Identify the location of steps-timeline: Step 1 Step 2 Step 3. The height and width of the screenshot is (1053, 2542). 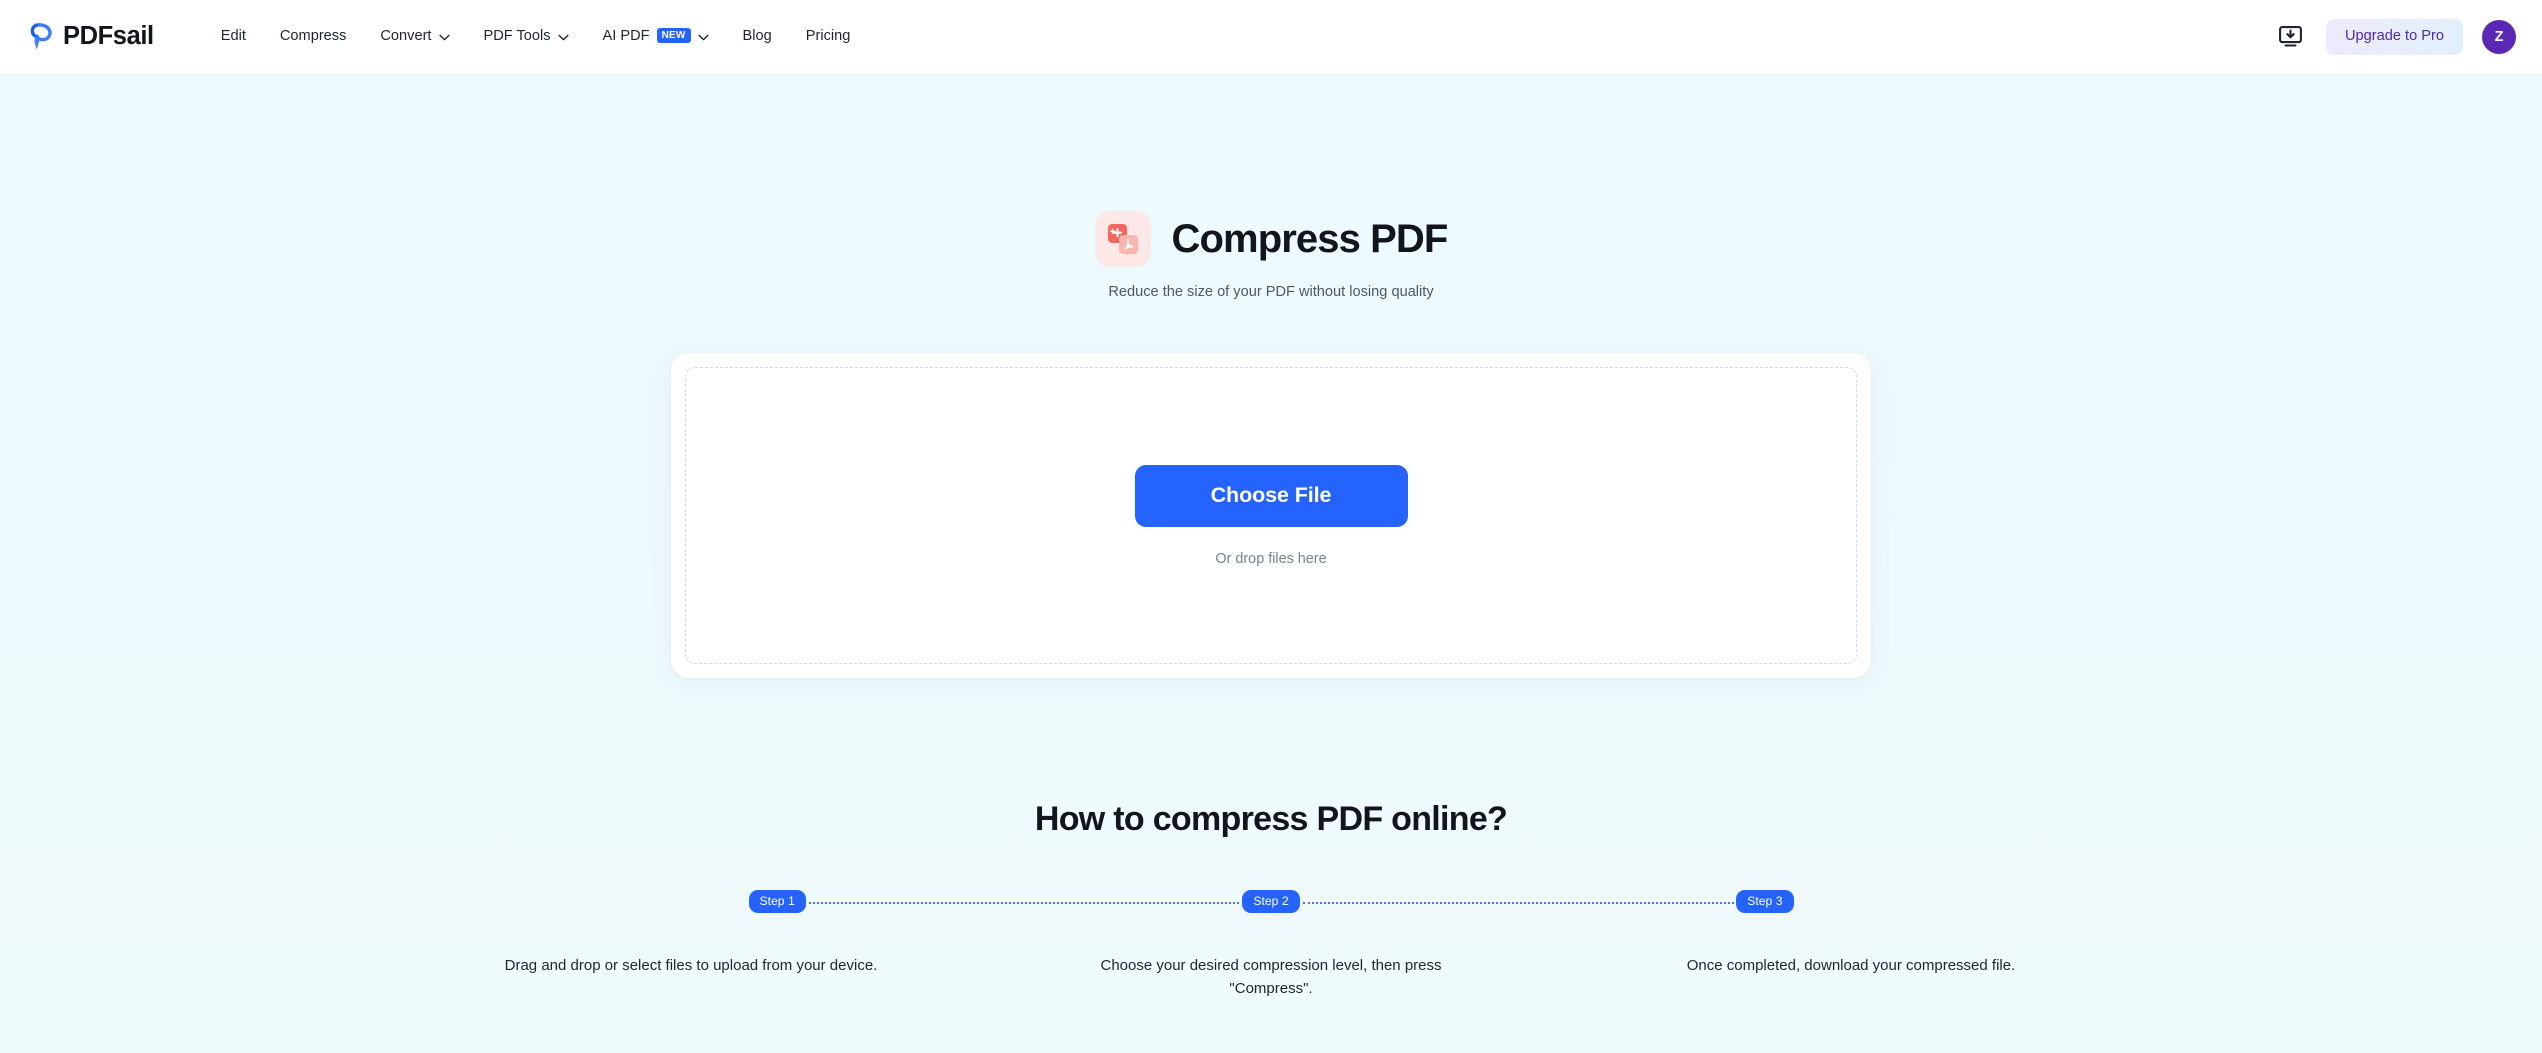
(1271, 901).